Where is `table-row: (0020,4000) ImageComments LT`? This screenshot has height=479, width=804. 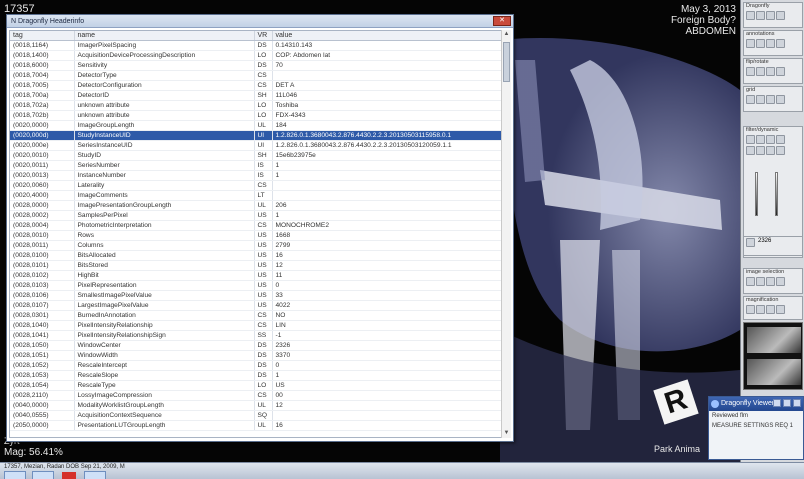 table-row: (0020,4000) ImageComments LT is located at coordinates (256, 195).